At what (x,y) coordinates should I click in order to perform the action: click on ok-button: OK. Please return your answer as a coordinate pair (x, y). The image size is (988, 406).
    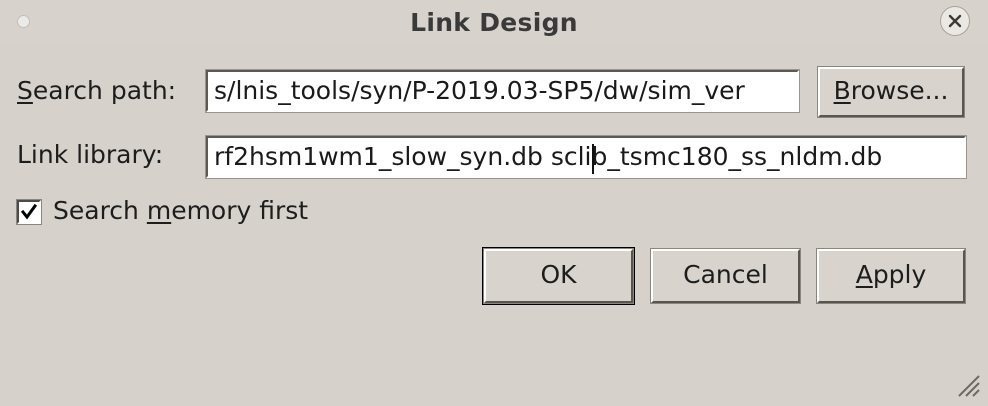
    Looking at the image, I should click on (558, 276).